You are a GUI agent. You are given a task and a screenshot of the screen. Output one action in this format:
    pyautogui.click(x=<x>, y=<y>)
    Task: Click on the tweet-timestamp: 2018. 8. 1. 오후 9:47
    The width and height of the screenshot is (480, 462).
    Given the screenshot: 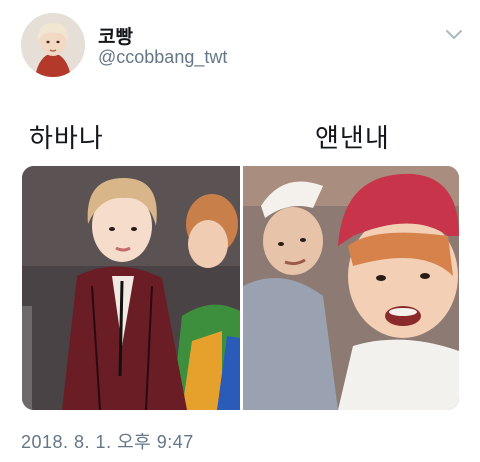 What is the action you would take?
    pyautogui.click(x=107, y=441)
    